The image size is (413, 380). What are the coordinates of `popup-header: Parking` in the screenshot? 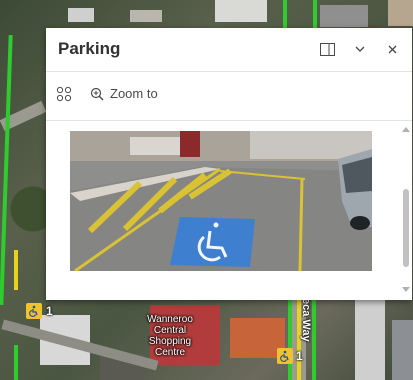 It's located at (229, 50).